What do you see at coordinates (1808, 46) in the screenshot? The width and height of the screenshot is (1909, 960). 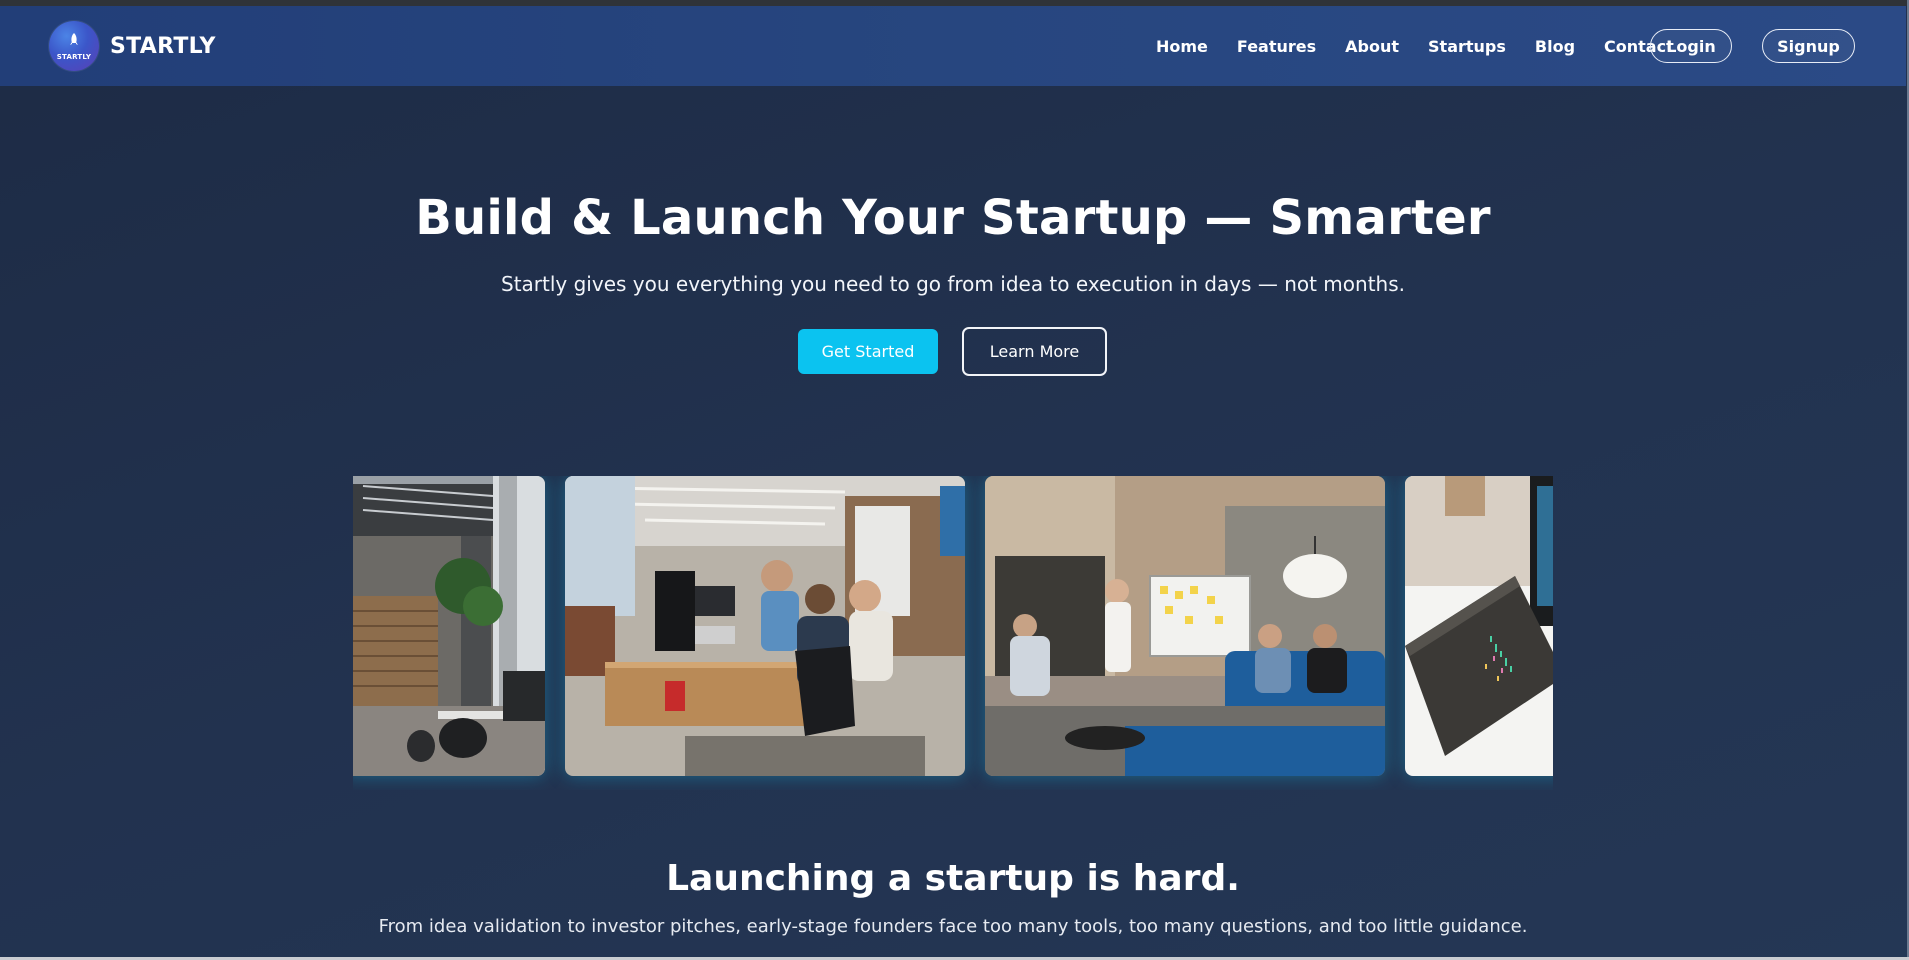 I see `signup-button: Signup` at bounding box center [1808, 46].